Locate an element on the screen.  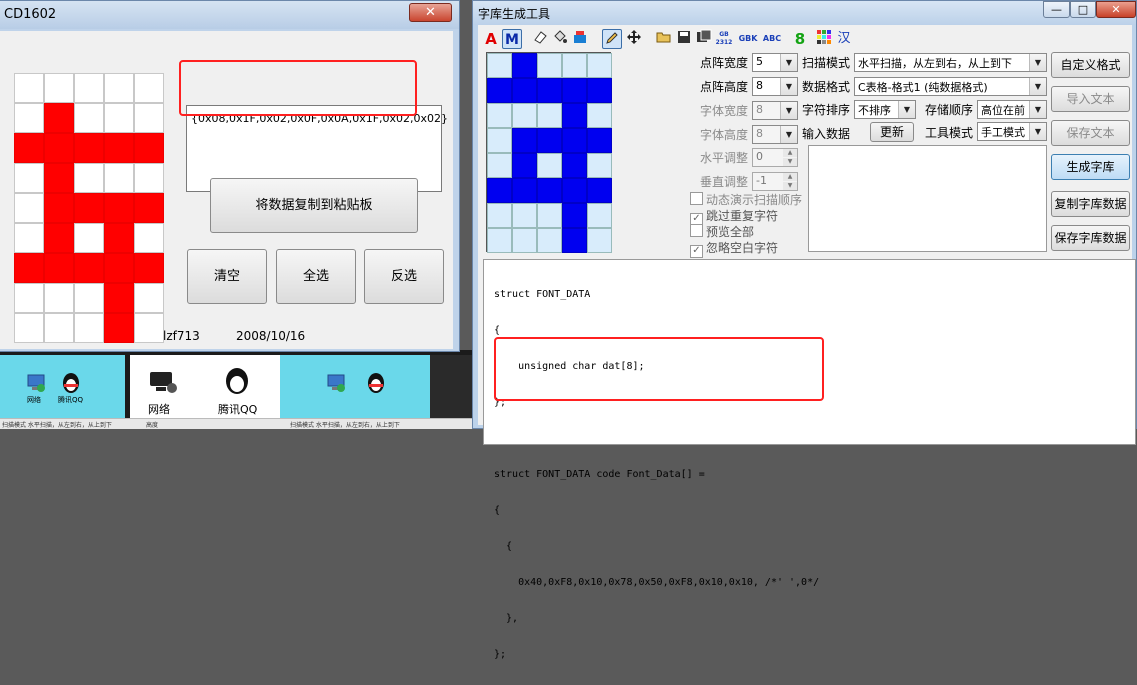
v-adjust-spinner: -1 ▲ ▼ is located at coordinates (775, 181).